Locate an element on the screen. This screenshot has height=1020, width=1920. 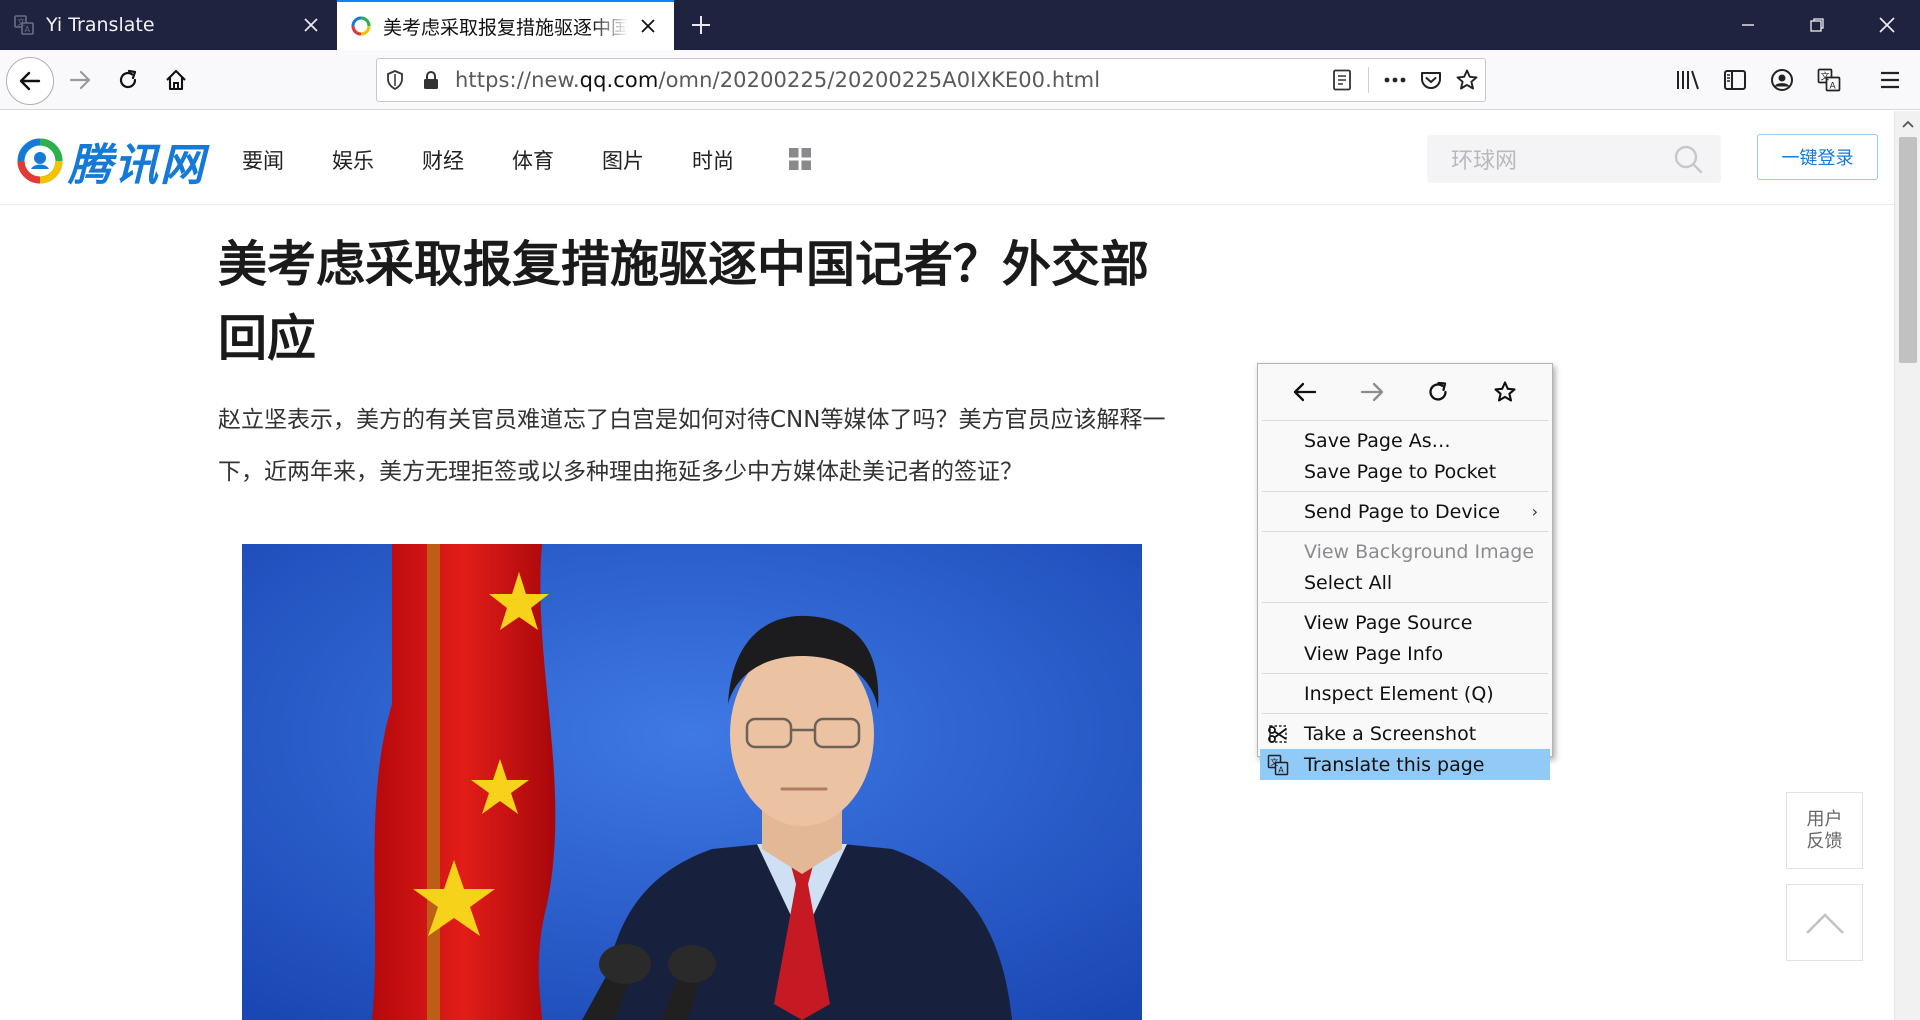
scrollbar-thumb is located at coordinates (1908, 250).